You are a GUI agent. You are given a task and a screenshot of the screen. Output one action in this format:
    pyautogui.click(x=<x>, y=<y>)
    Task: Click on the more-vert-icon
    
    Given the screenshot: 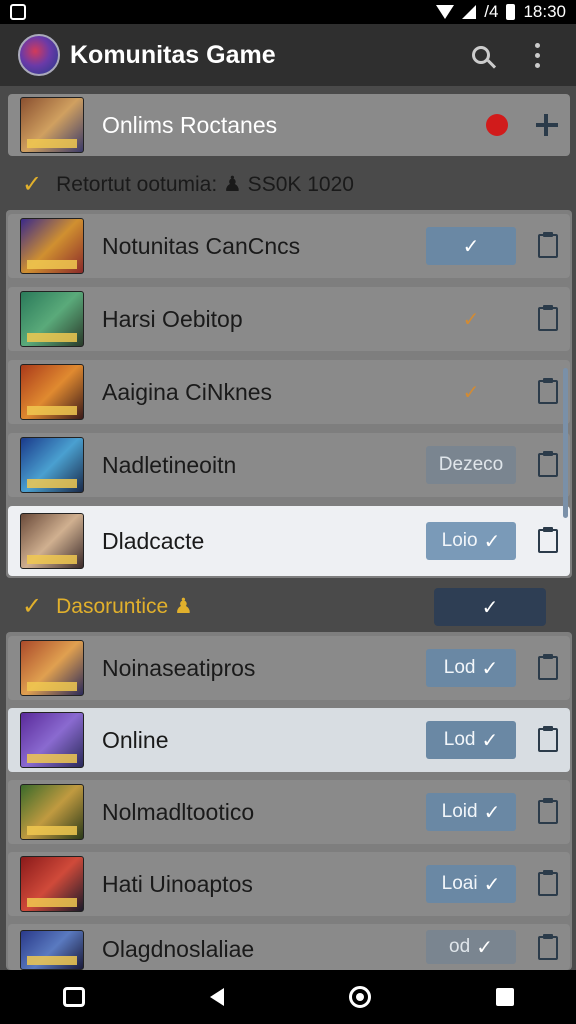 What is the action you would take?
    pyautogui.click(x=537, y=55)
    